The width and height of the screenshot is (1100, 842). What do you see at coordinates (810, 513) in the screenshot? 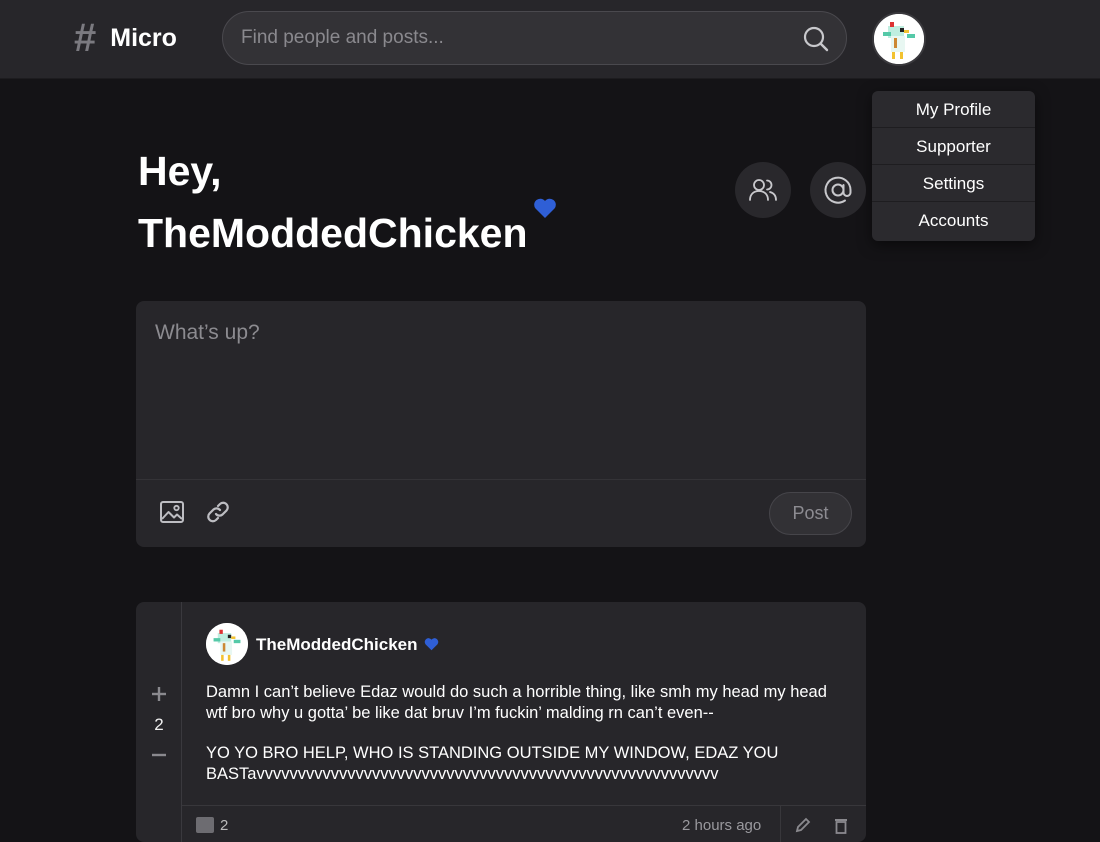
I see `post-button: Post` at bounding box center [810, 513].